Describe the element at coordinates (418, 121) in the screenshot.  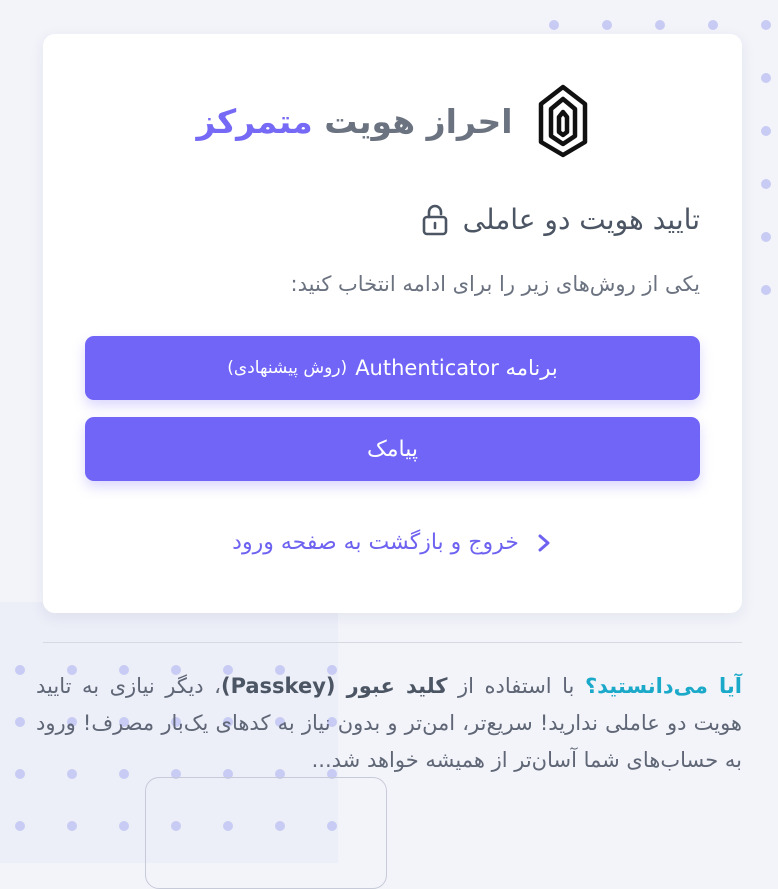
I see `brand-title-main: احراز هویت` at that location.